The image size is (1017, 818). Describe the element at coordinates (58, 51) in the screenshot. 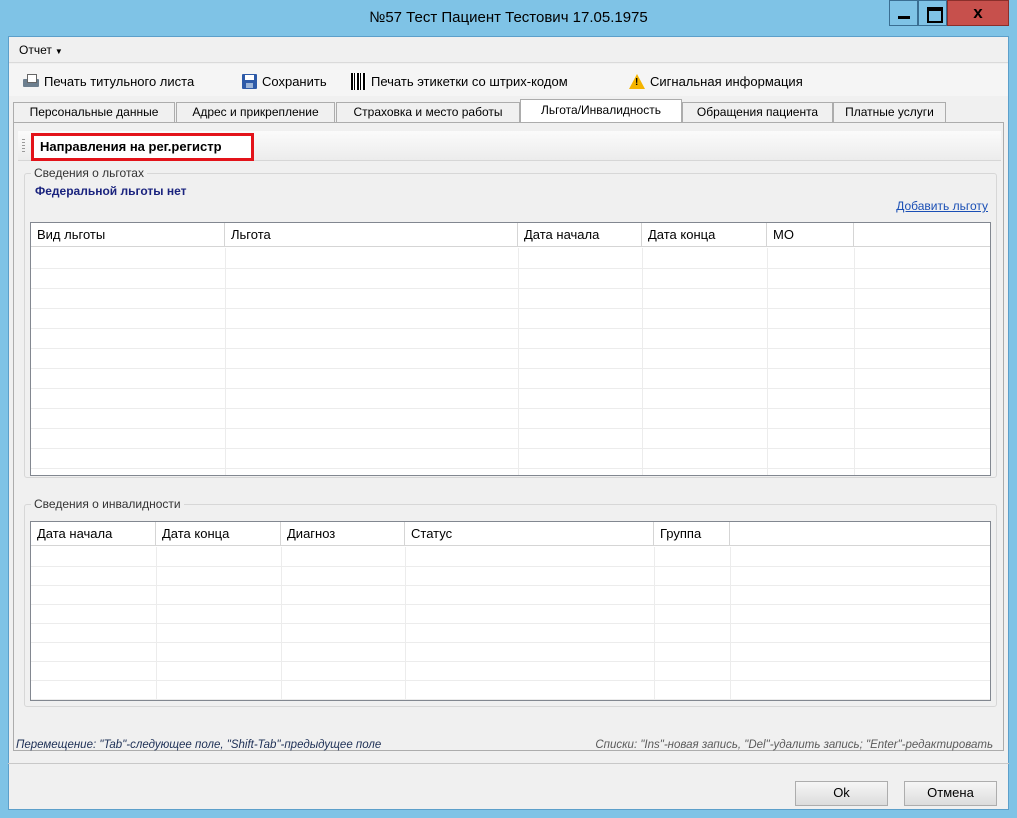

I see `caret-down-icon: ▼` at that location.